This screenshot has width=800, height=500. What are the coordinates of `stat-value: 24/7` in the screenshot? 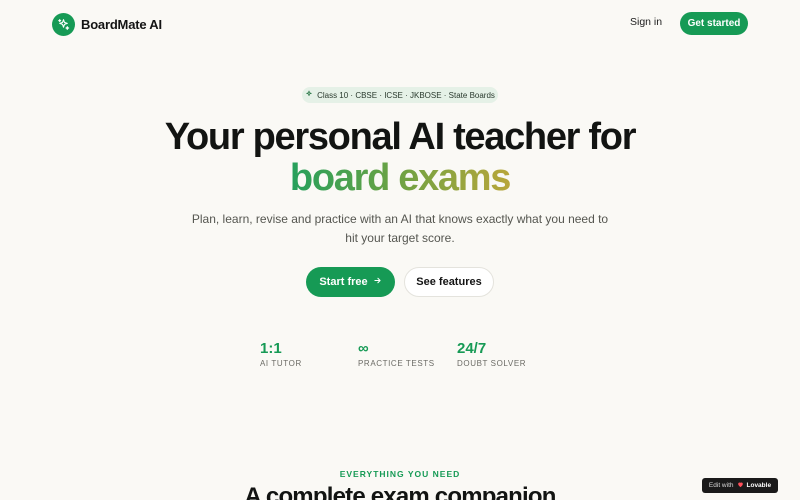 It's located at (472, 348).